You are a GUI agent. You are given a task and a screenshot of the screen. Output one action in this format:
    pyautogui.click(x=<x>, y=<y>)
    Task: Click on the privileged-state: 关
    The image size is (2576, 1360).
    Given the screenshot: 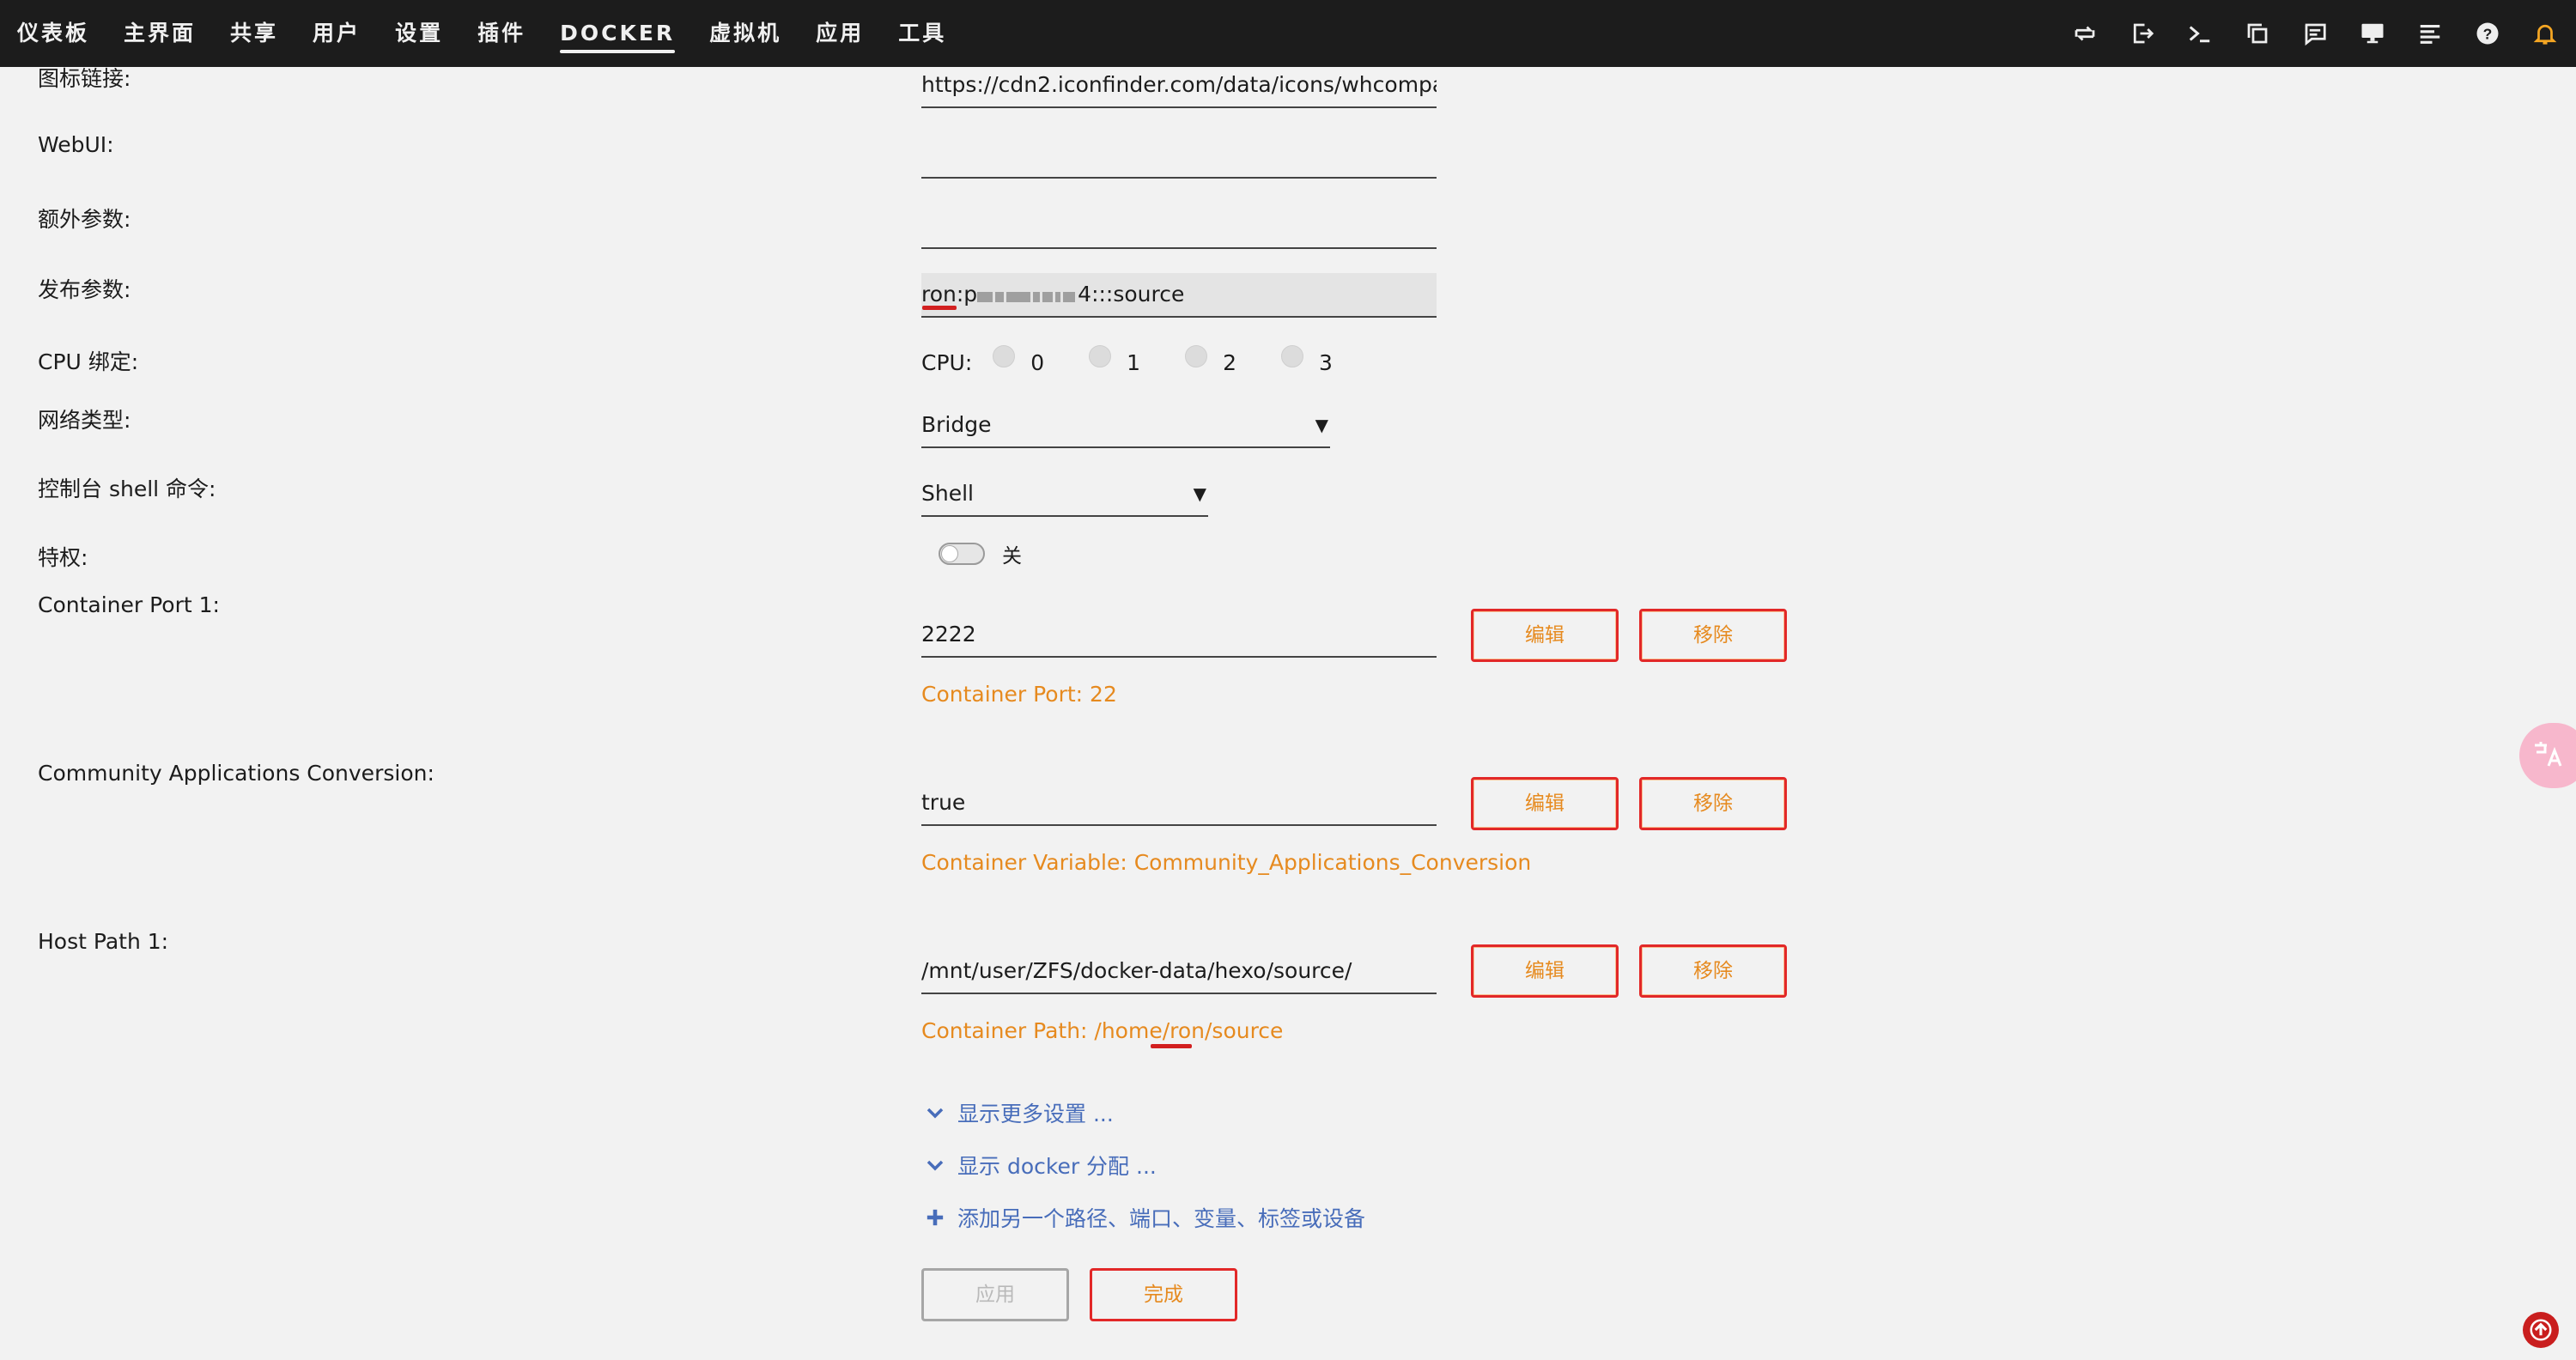 What is the action you would take?
    pyautogui.click(x=1012, y=556)
    